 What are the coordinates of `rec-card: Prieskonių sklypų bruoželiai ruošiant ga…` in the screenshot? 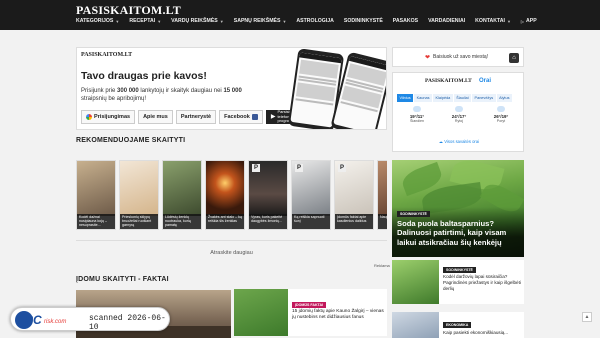 It's located at (139, 195).